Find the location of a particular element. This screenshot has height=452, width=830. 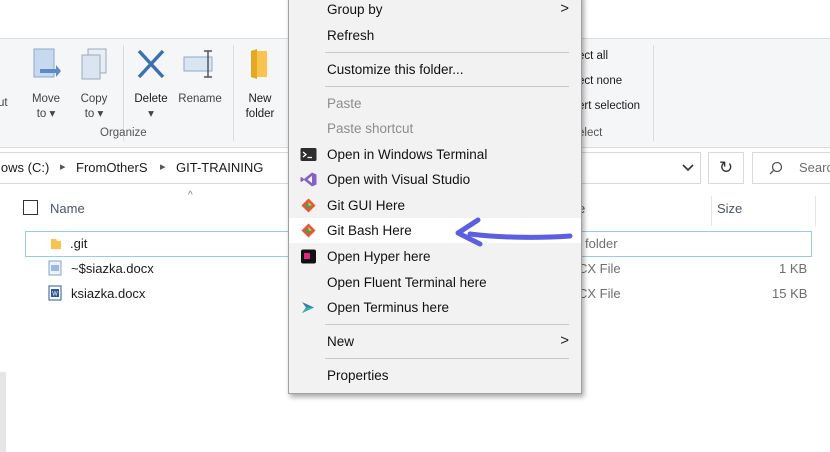

column-header-name: Name is located at coordinates (67, 208).